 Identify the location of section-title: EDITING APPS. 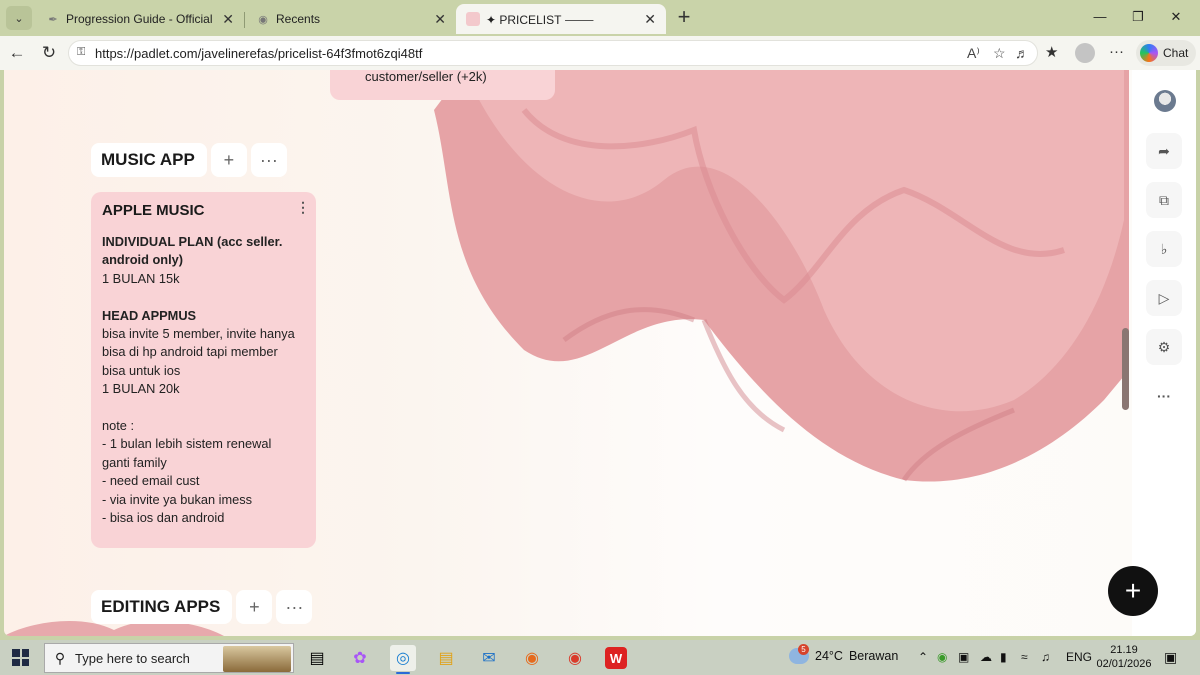
(162, 607).